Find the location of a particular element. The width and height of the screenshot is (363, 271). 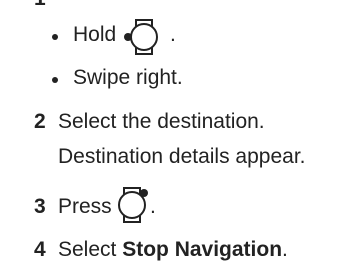

step-number-2: 2 is located at coordinates (40, 121).